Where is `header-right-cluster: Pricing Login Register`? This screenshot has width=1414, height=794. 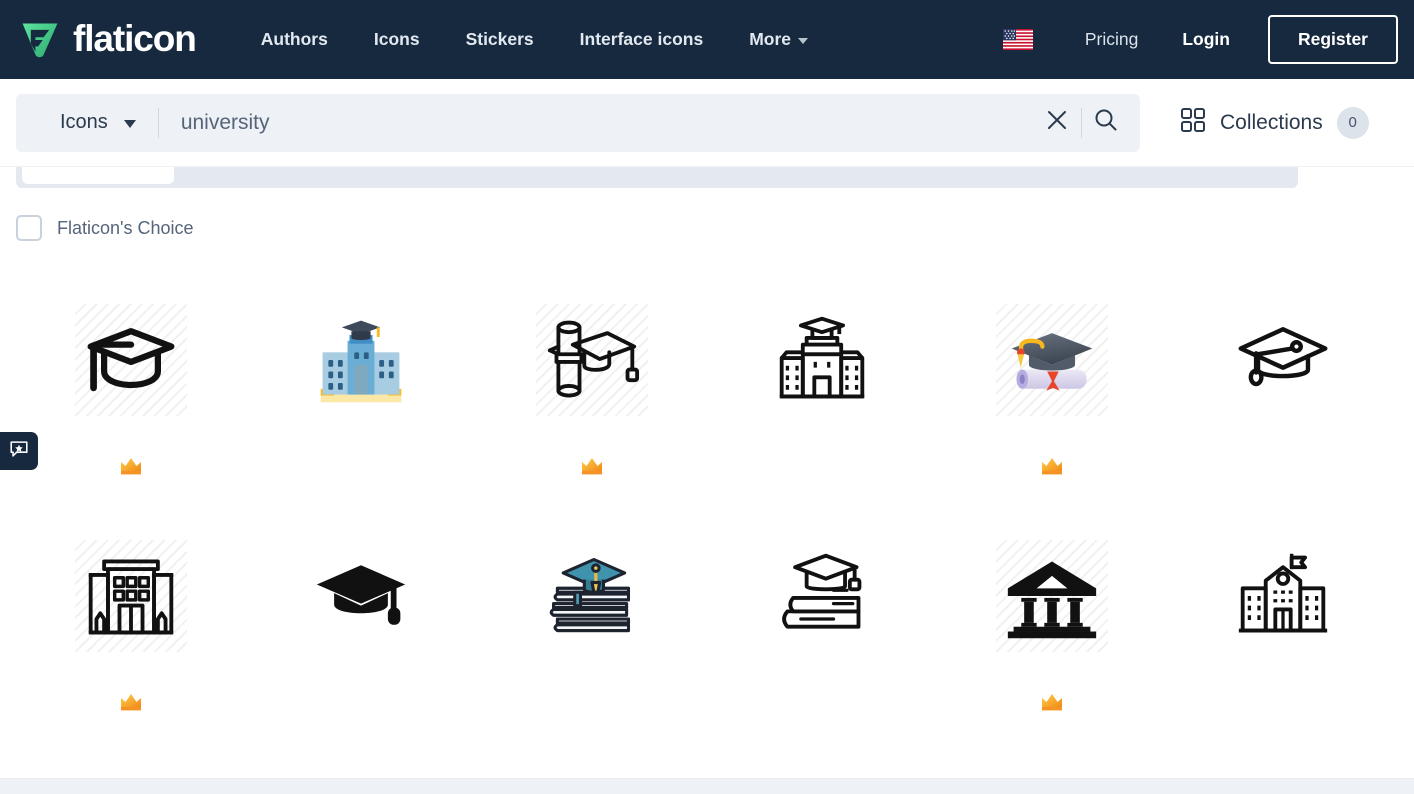
header-right-cluster: Pricing Login Register is located at coordinates (1200, 39).